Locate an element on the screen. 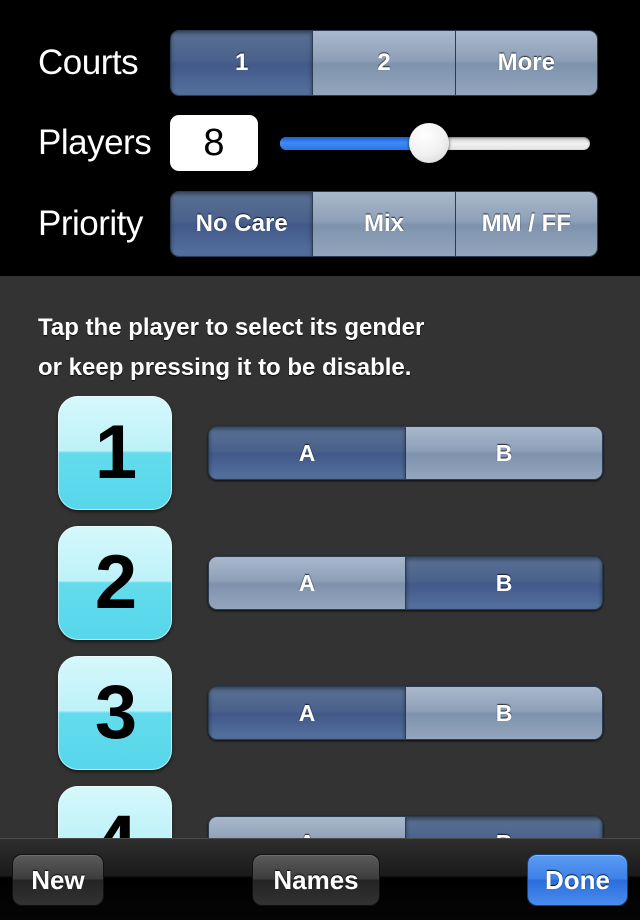 This screenshot has width=640, height=920. player-number: 2 is located at coordinates (115, 582).